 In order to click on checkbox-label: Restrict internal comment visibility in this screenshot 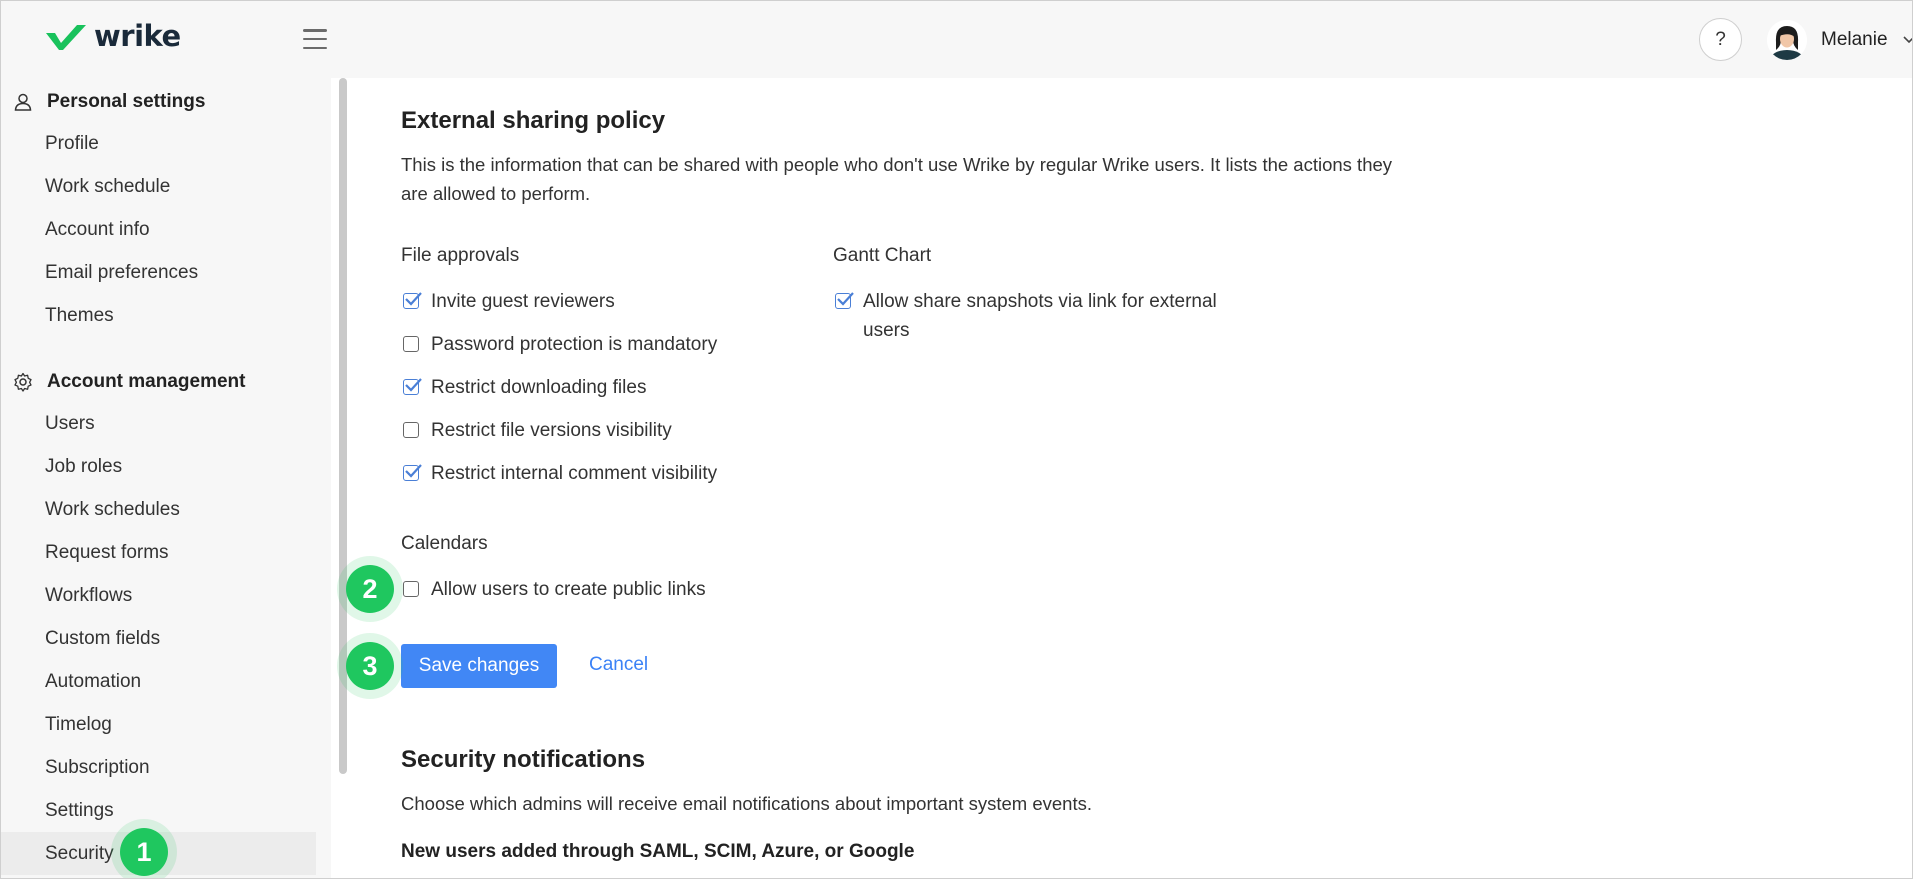, I will do `click(574, 473)`.